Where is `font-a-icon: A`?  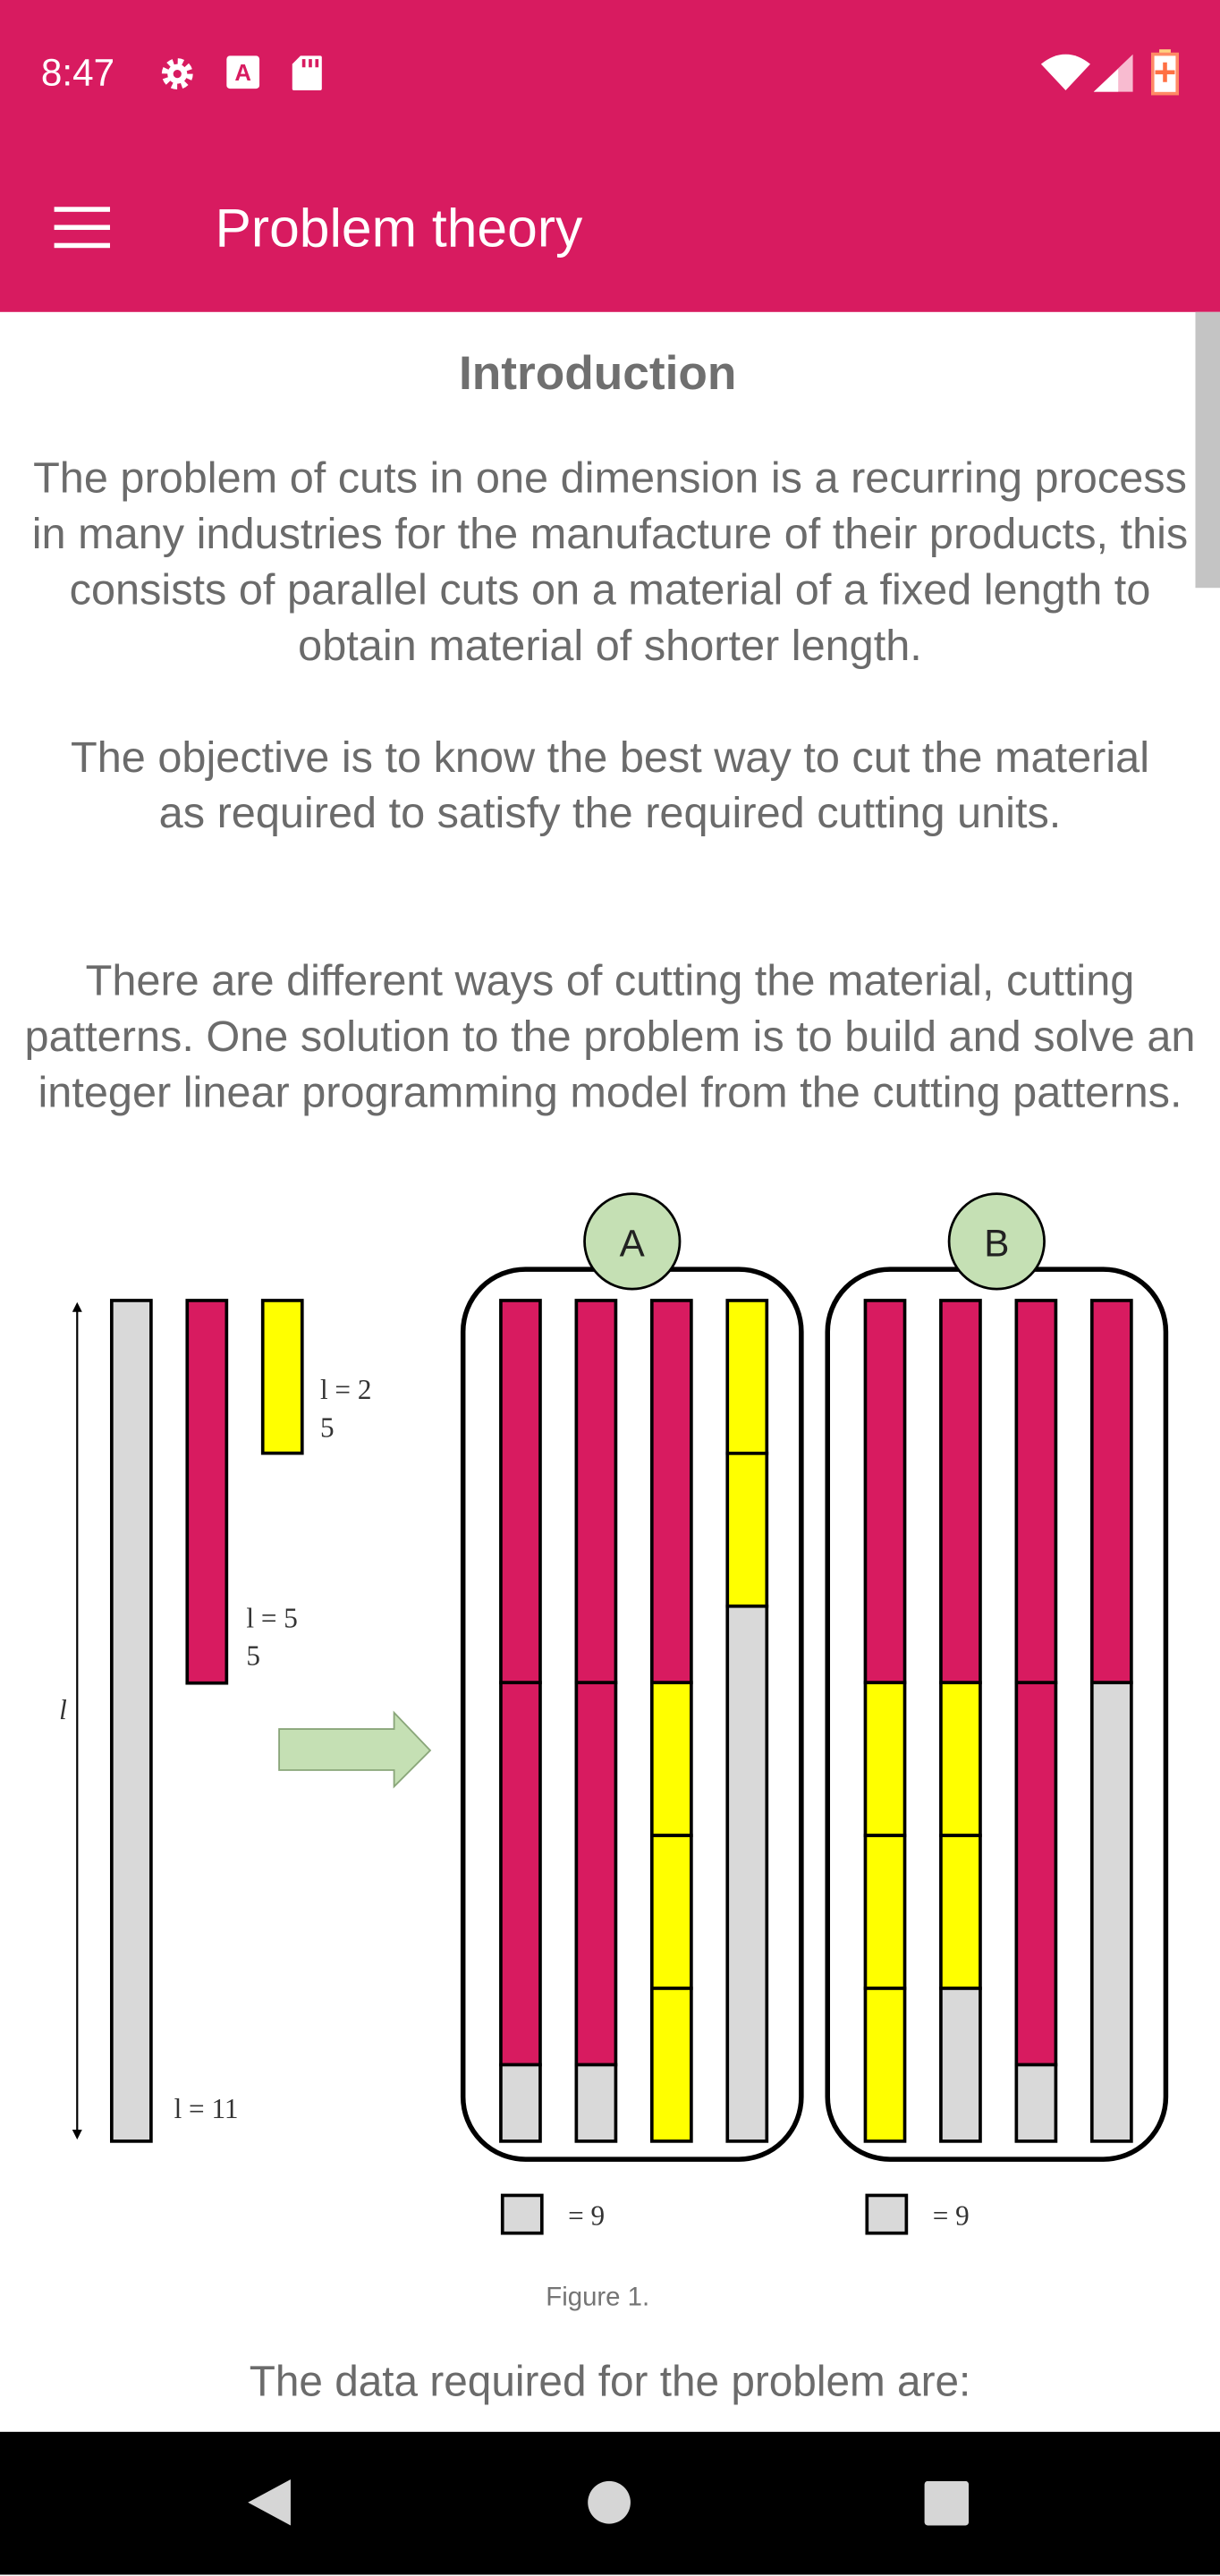
font-a-icon: A is located at coordinates (243, 72).